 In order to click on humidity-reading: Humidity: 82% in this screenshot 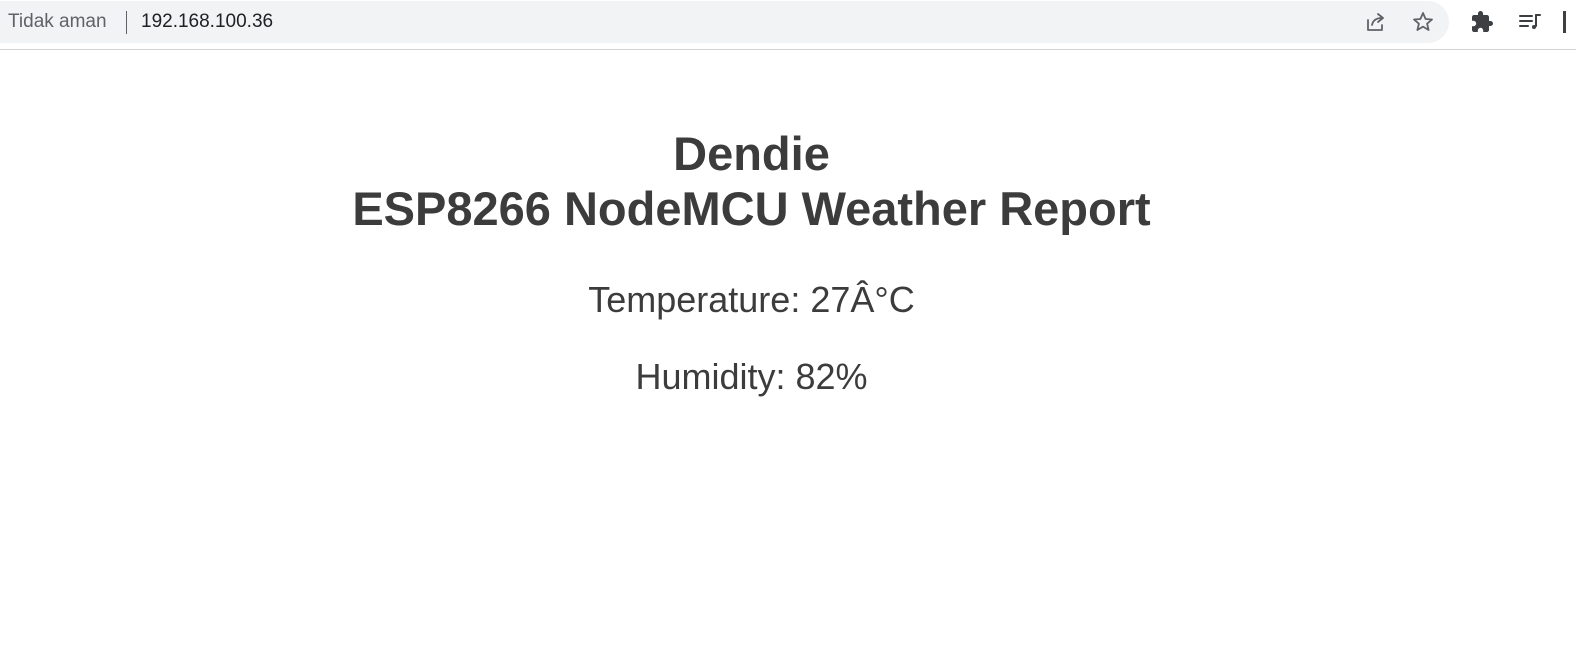, I will do `click(751, 376)`.